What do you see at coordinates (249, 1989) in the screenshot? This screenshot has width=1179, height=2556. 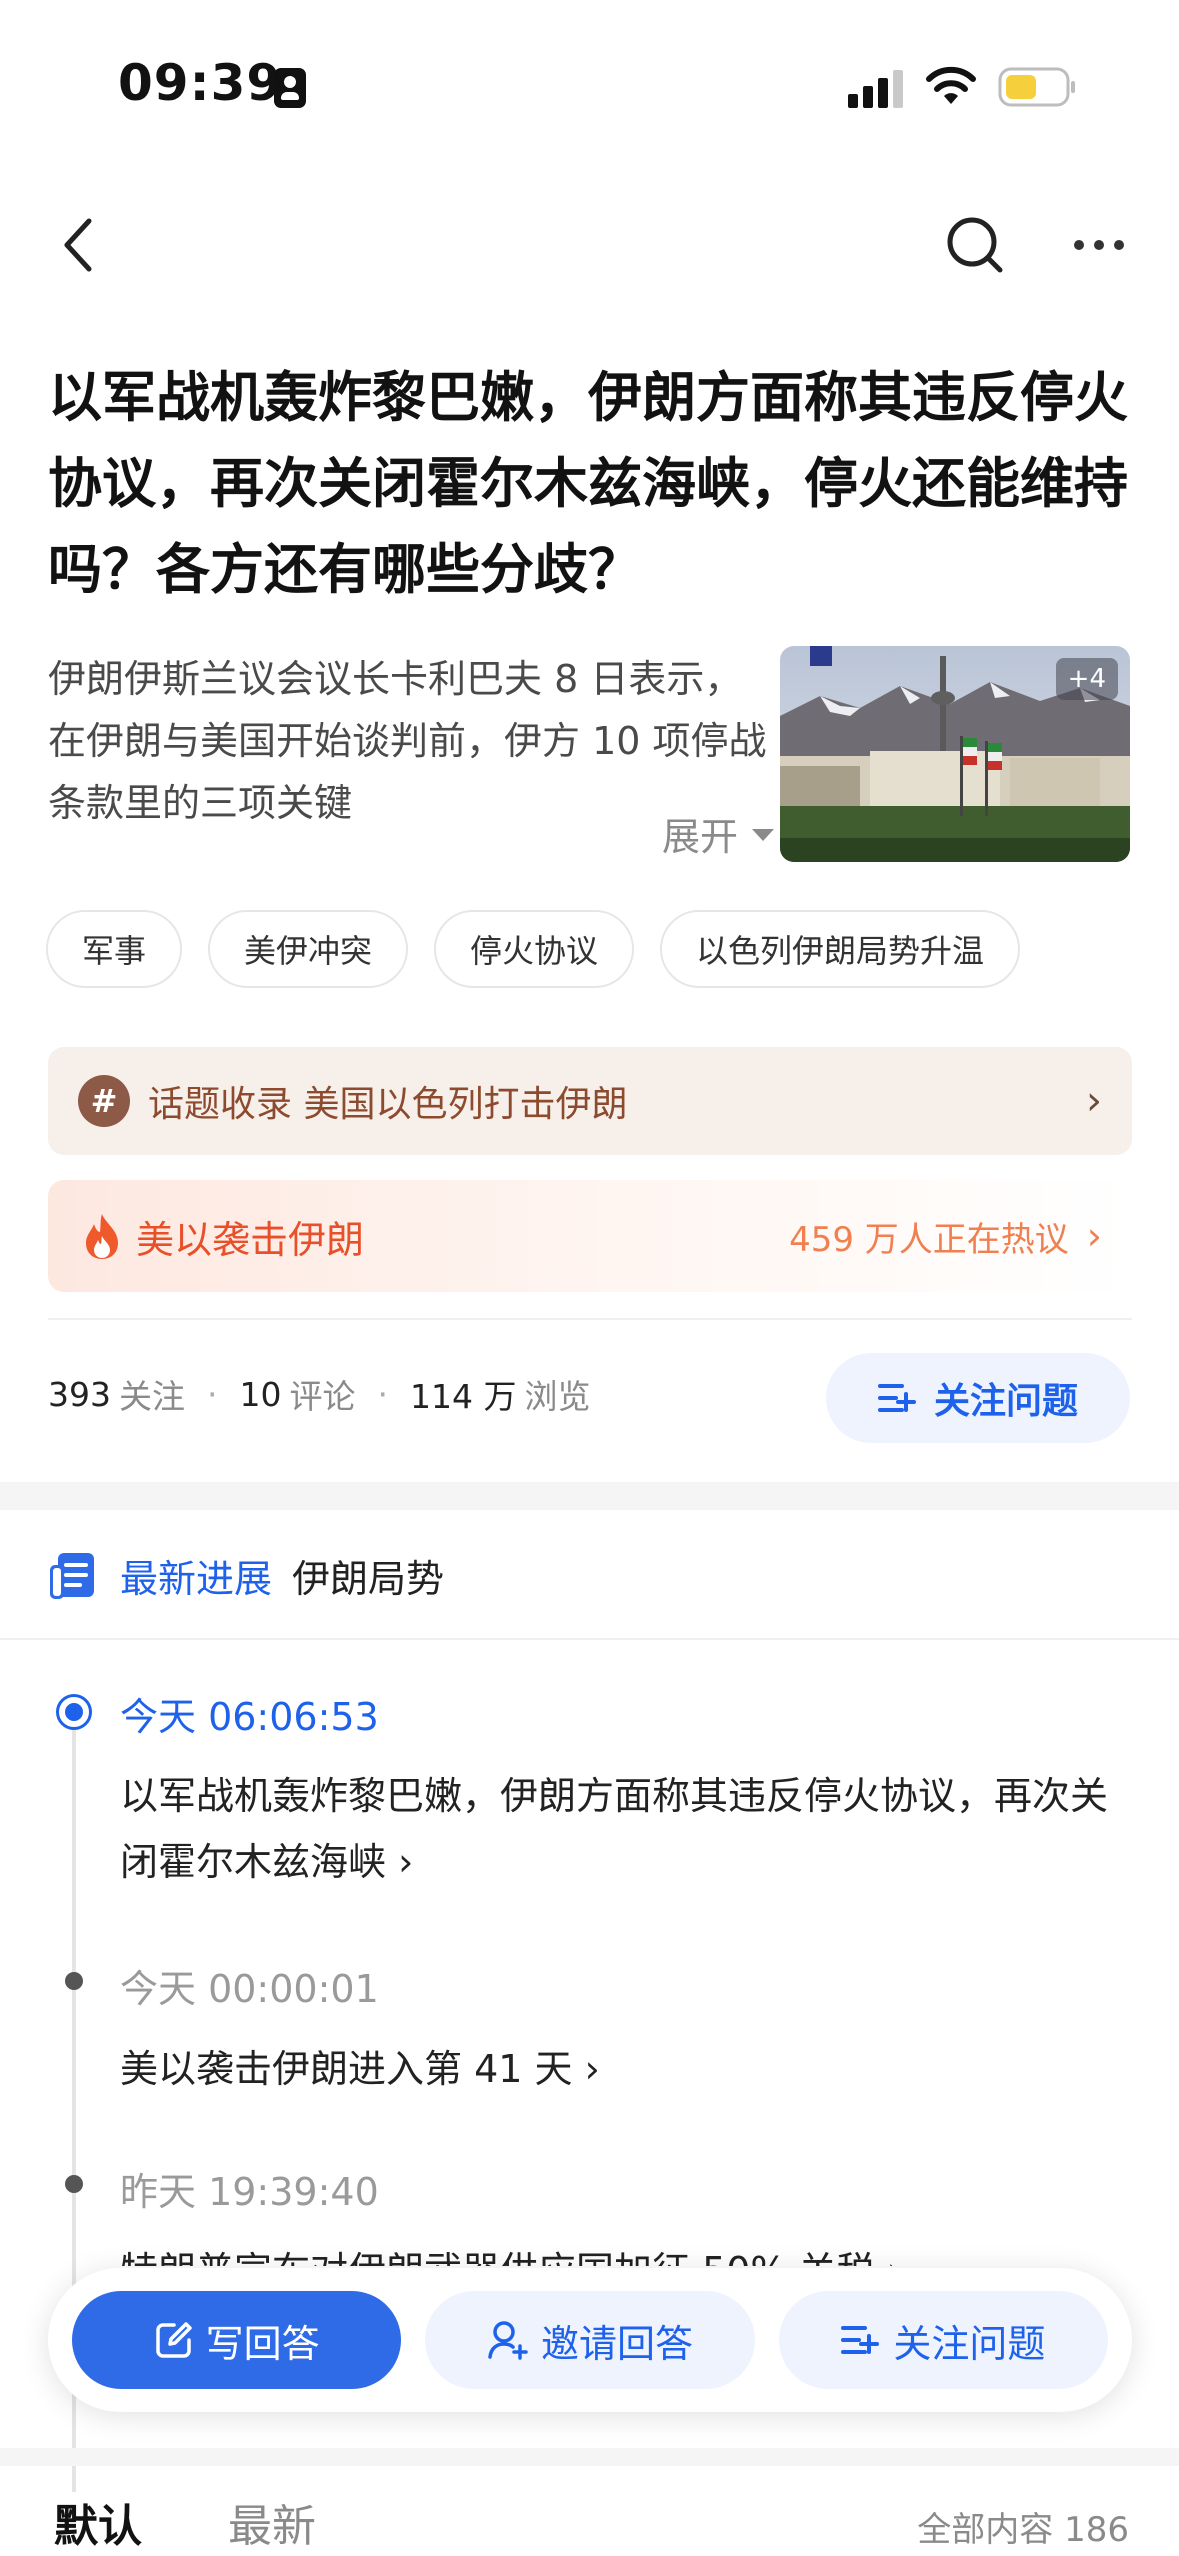 I see `timeline-time: 今天 00:00:01` at bounding box center [249, 1989].